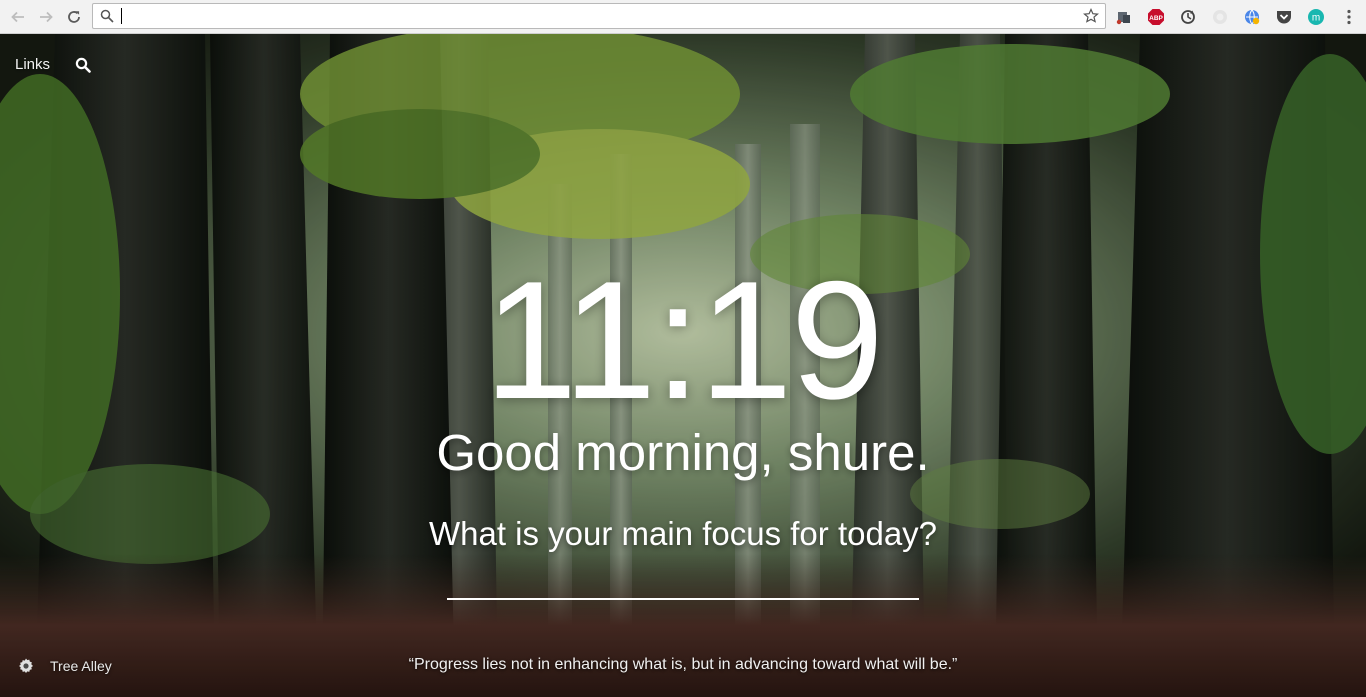 The image size is (1366, 697). I want to click on extension-pocket, so click(1284, 17).